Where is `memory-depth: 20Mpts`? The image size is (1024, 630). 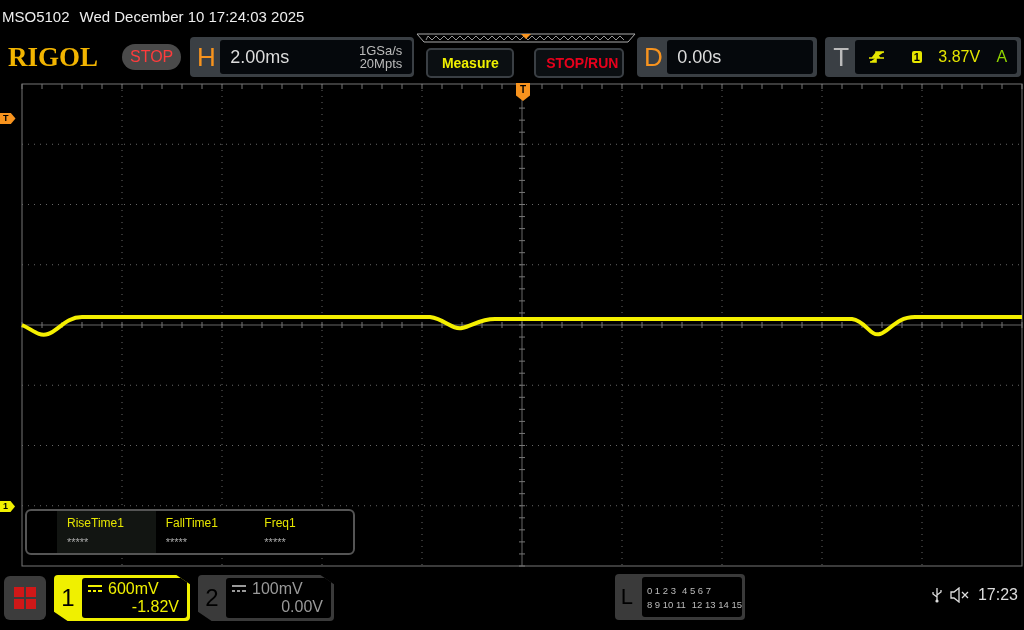
memory-depth: 20Mpts is located at coordinates (380, 63).